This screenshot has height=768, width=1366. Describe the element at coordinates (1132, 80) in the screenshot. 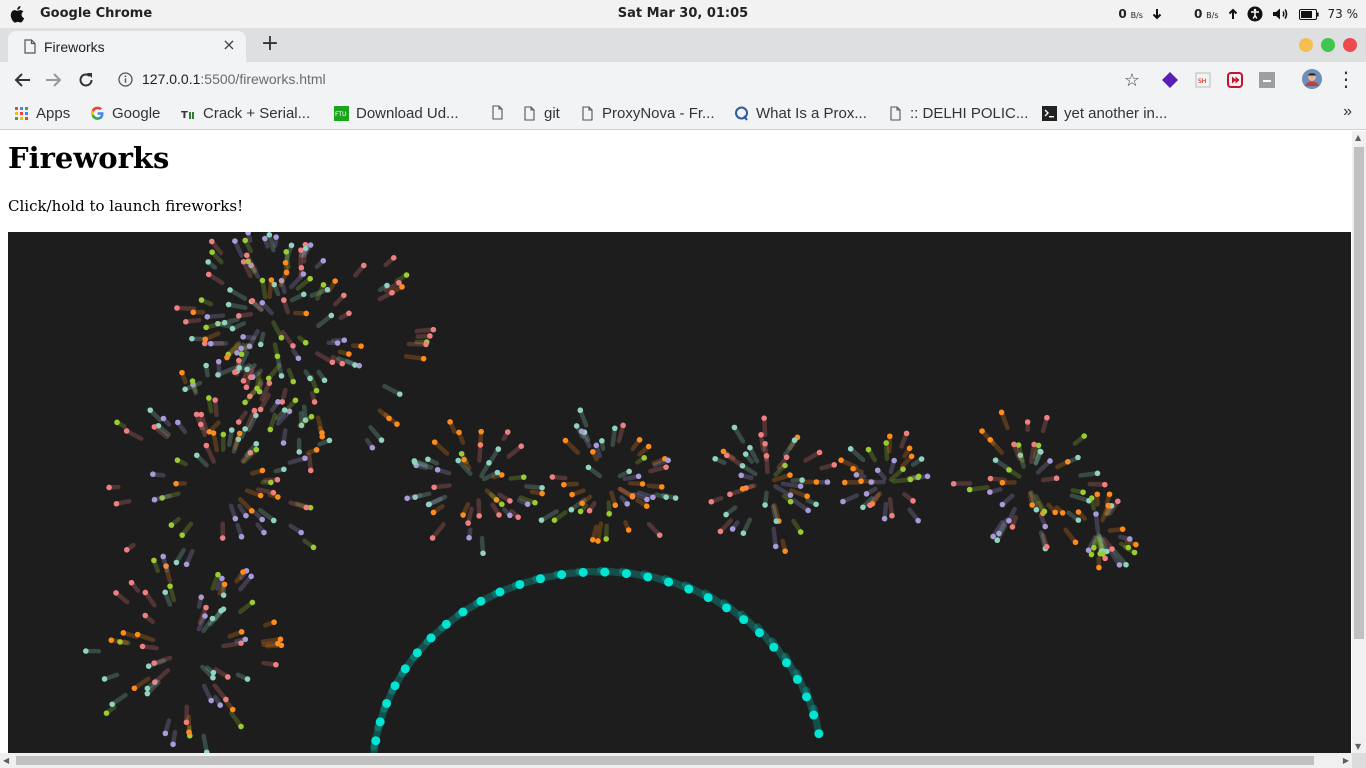

I see `bookmark-star-icon: ☆` at that location.